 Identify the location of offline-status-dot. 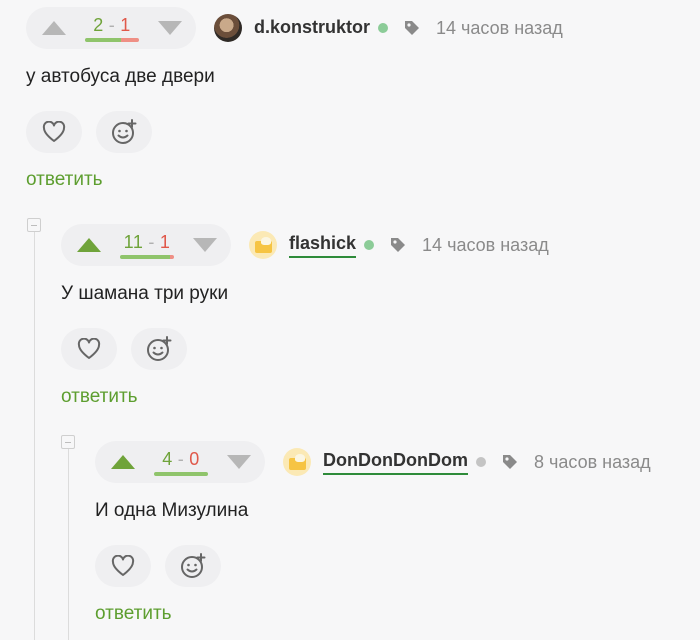
(480, 462).